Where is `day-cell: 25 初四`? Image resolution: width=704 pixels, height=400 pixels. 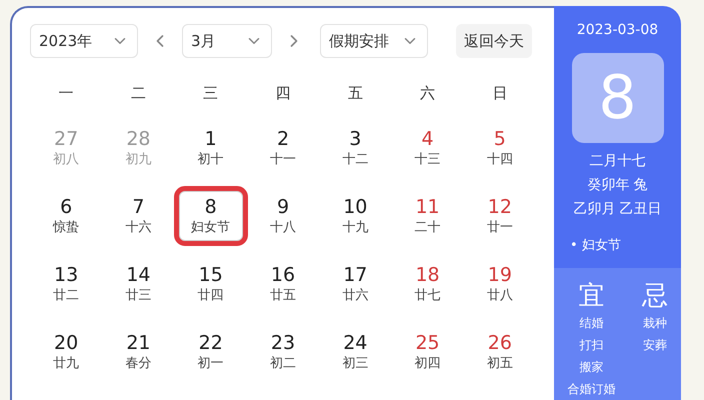 day-cell: 25 初四 is located at coordinates (428, 351).